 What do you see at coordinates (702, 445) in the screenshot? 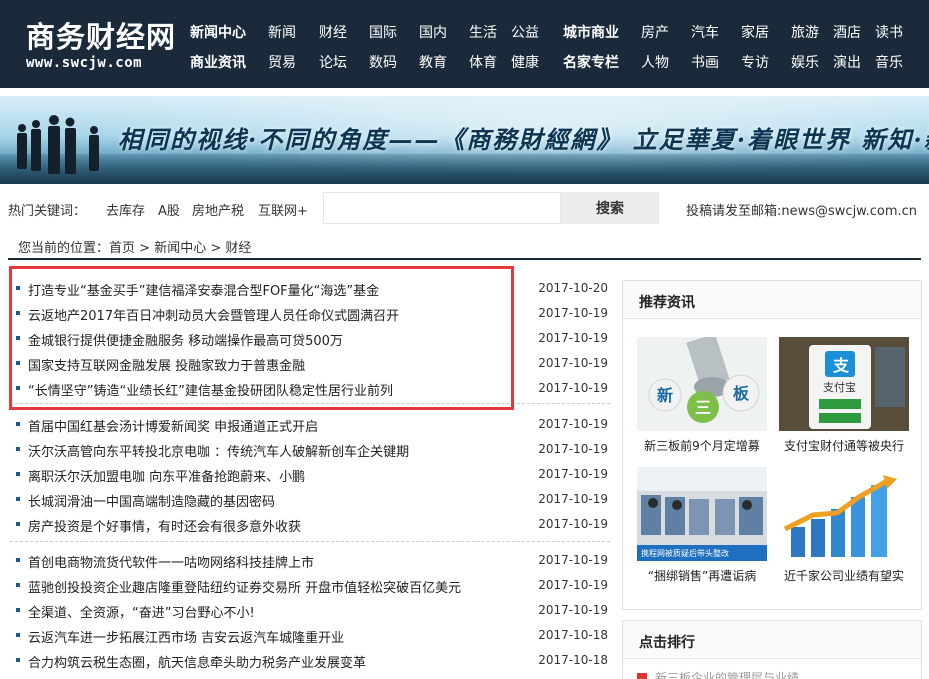
I see `thumb-caption: 新三板前9个月定增募` at bounding box center [702, 445].